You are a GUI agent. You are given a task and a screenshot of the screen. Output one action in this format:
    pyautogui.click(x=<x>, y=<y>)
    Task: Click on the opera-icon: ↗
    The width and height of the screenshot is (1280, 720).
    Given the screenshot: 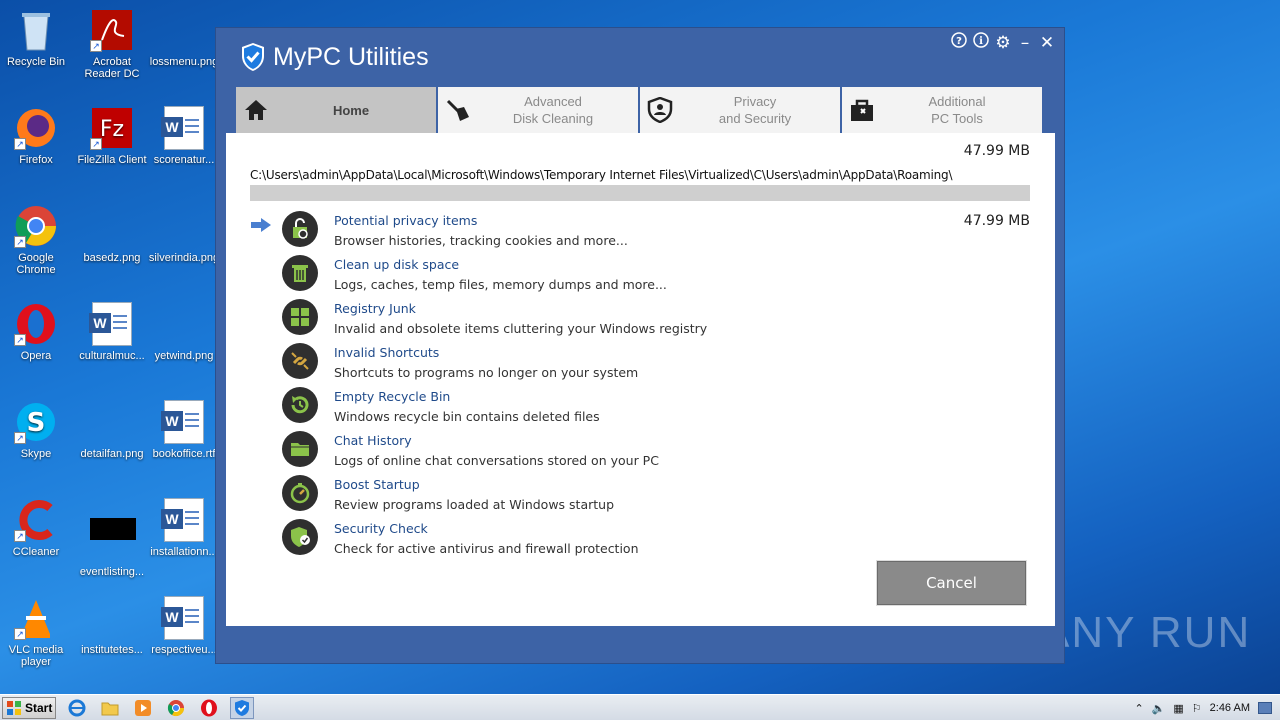 What is the action you would take?
    pyautogui.click(x=36, y=324)
    